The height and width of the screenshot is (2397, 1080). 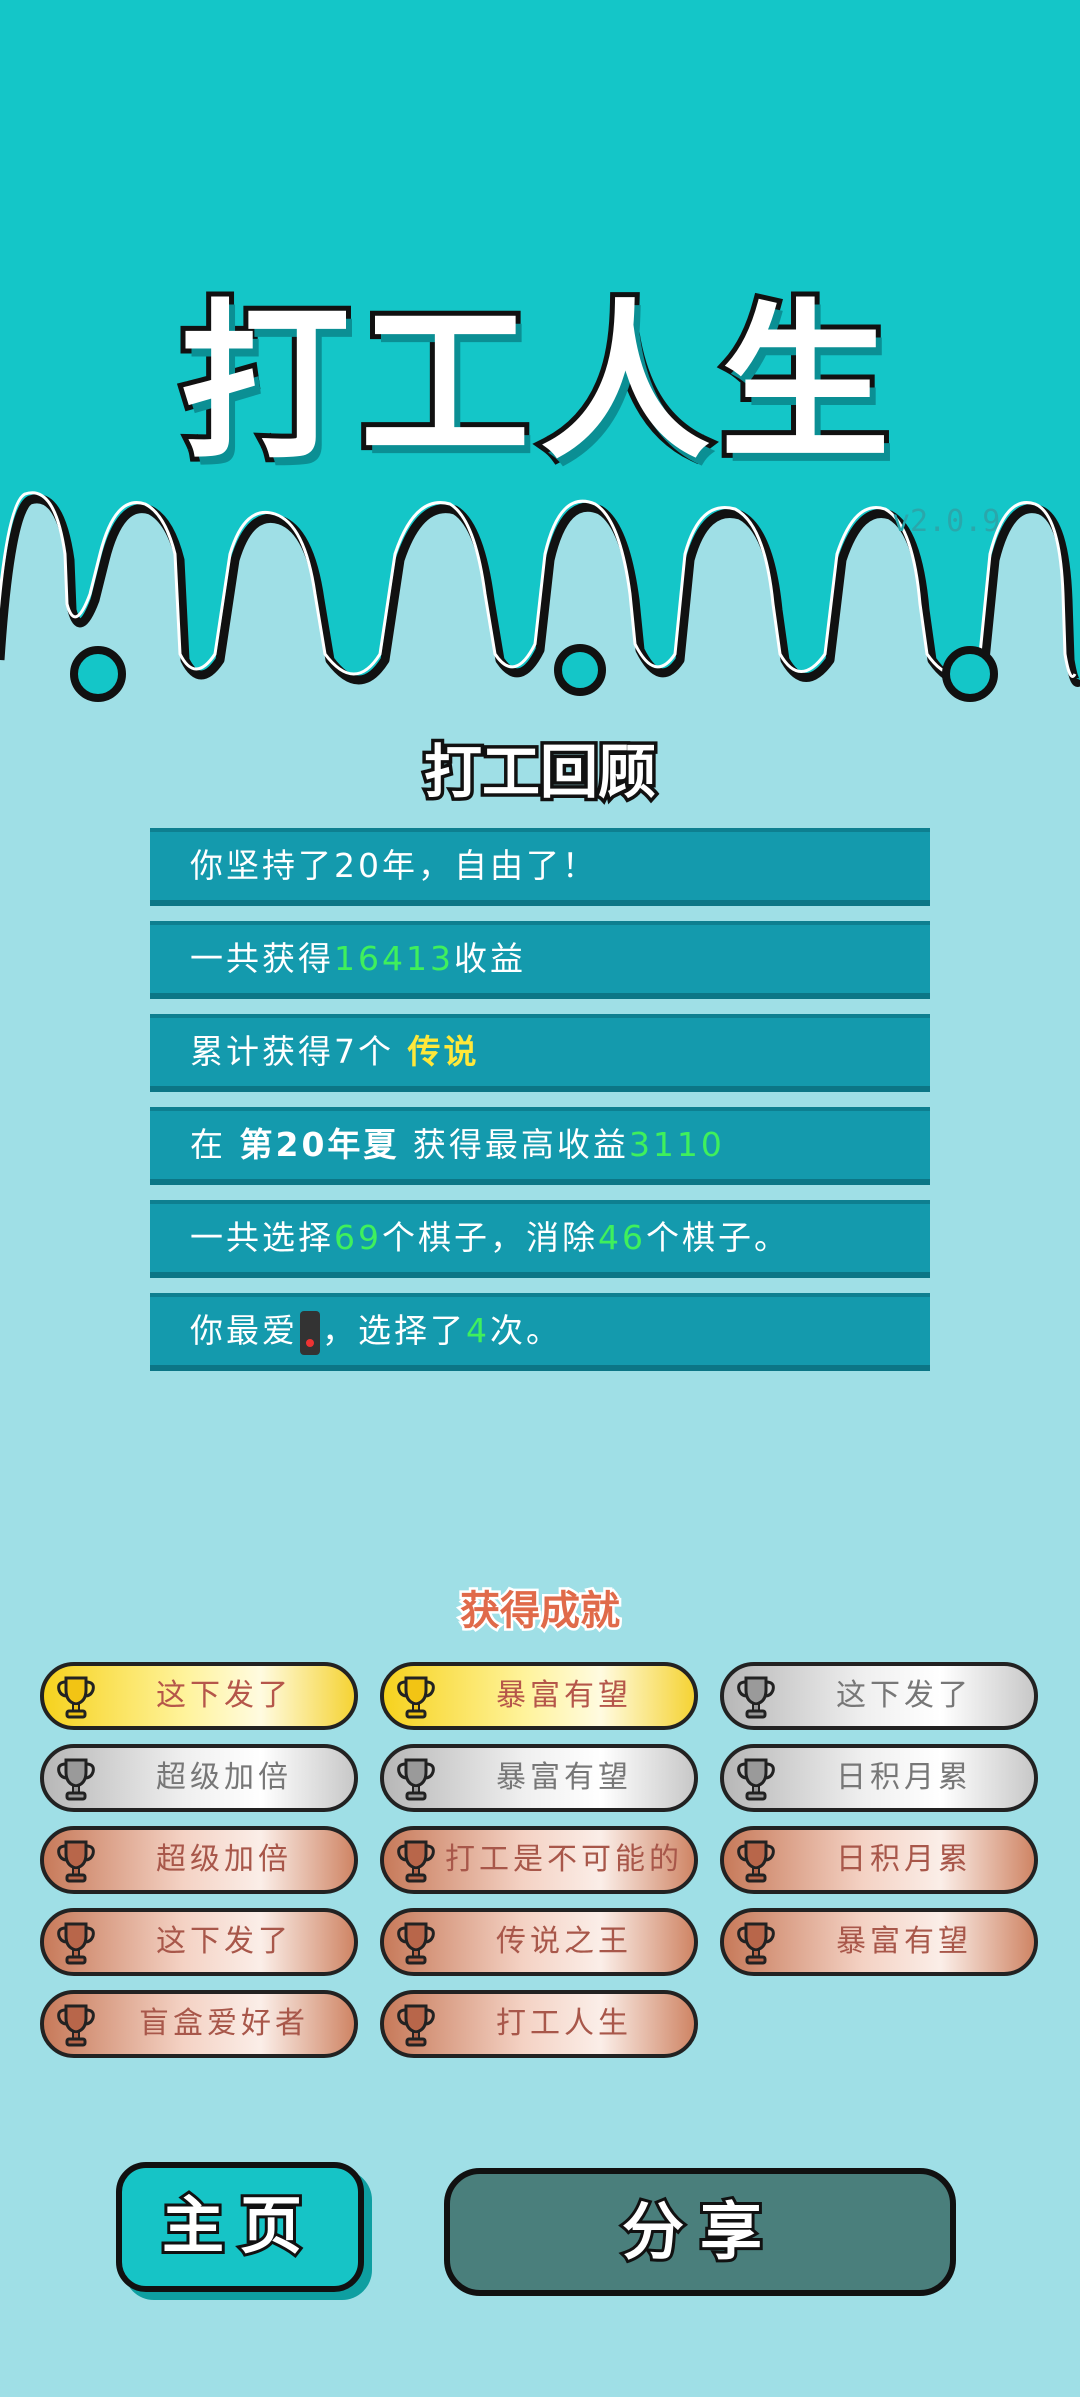 I want to click on achievement-label: 传说之王, so click(x=564, y=1941).